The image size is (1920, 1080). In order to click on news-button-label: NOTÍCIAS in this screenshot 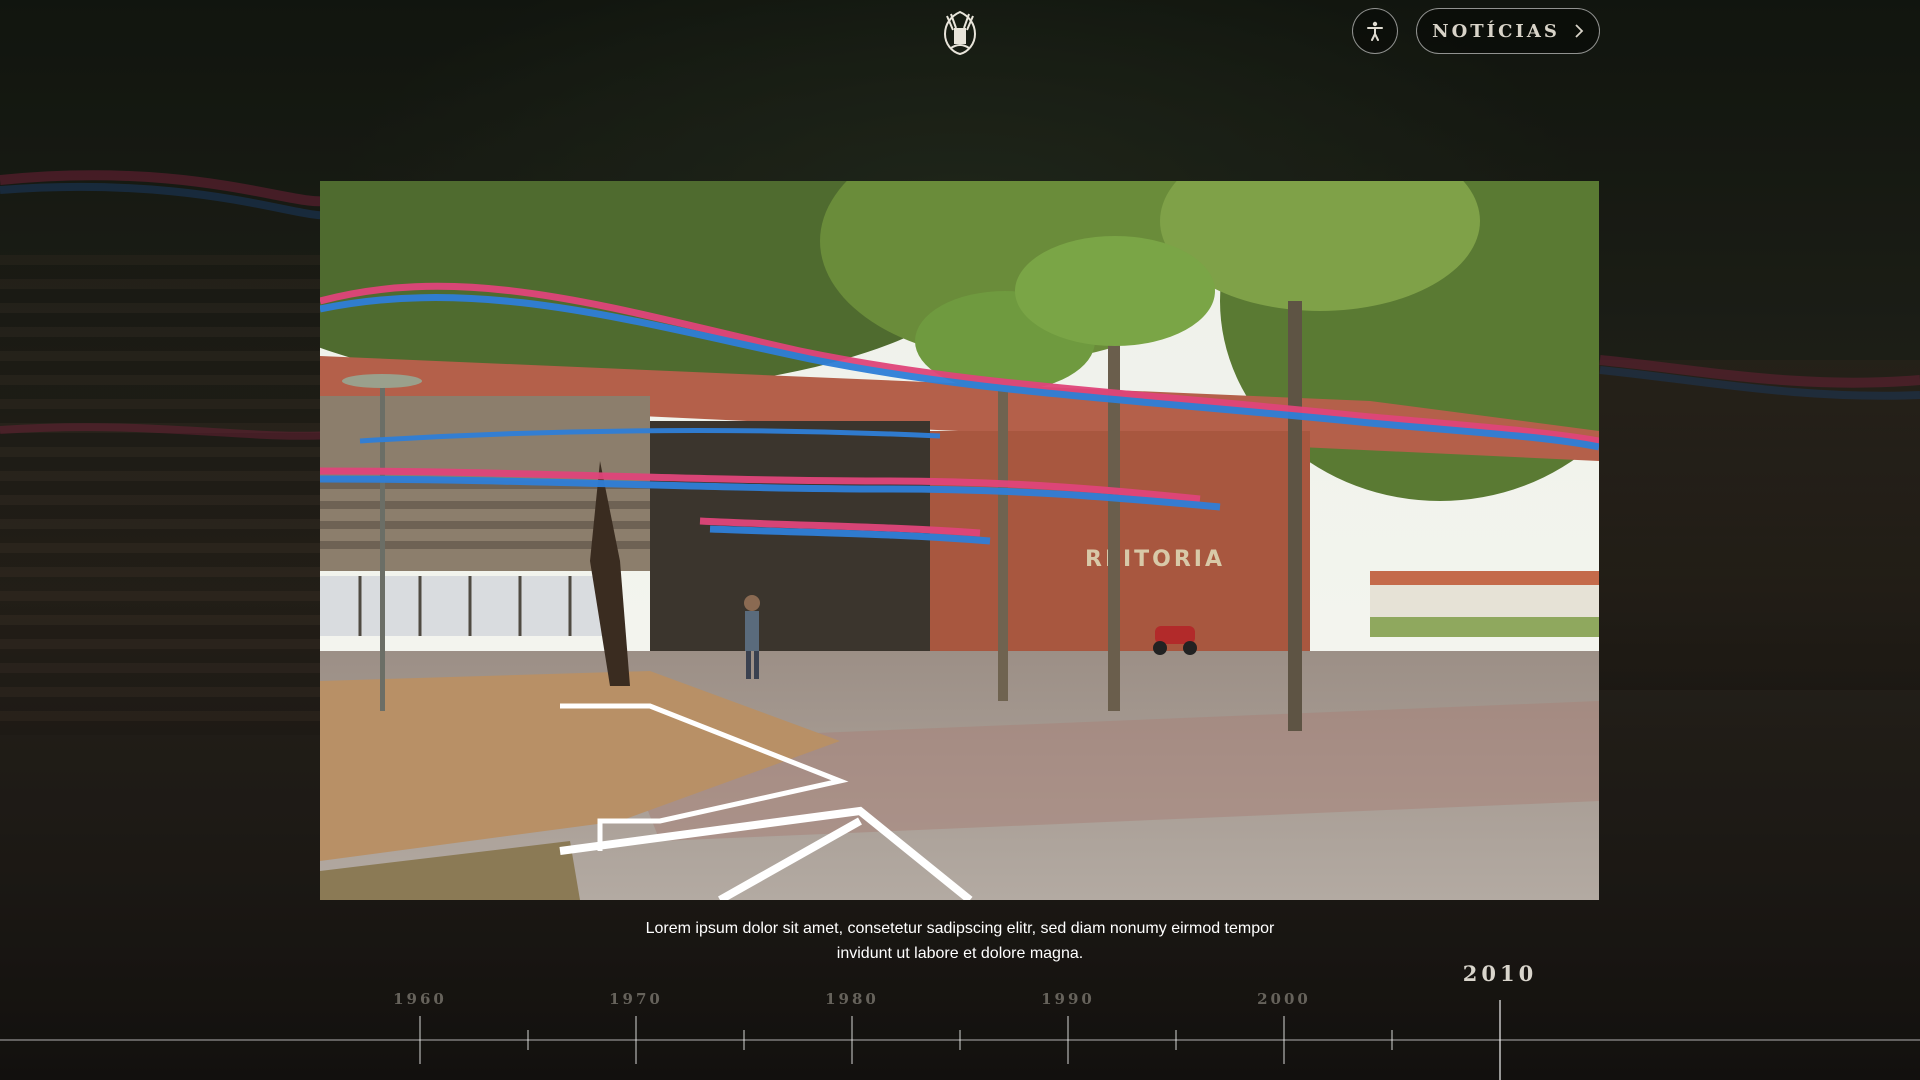, I will do `click(1496, 31)`.